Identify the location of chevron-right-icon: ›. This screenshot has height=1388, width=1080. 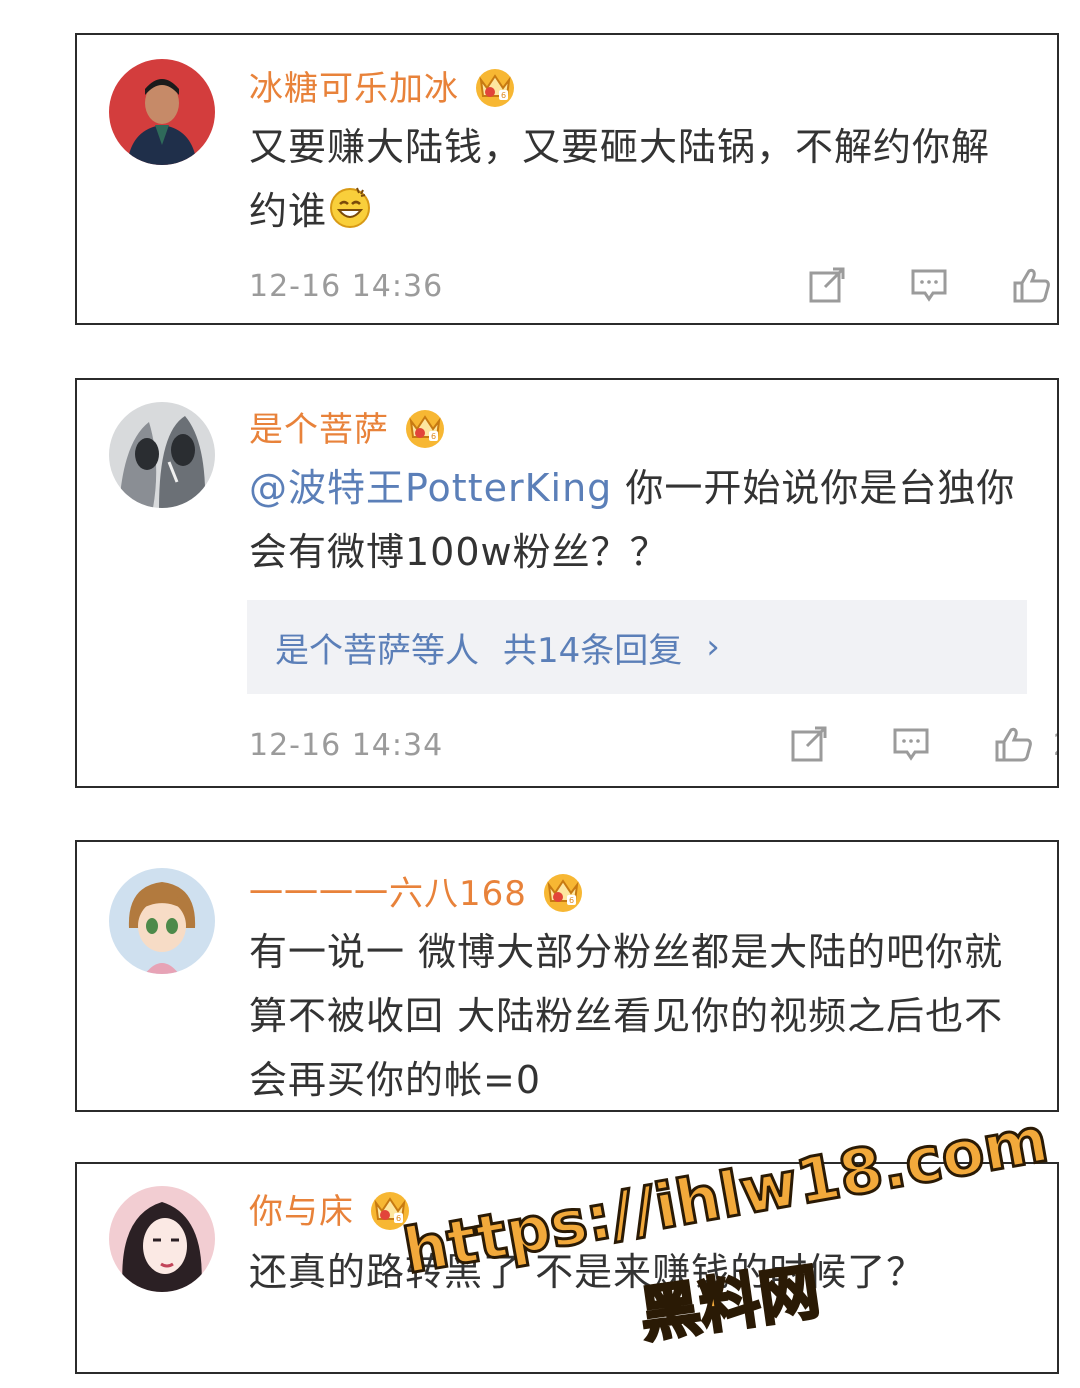
(713, 647).